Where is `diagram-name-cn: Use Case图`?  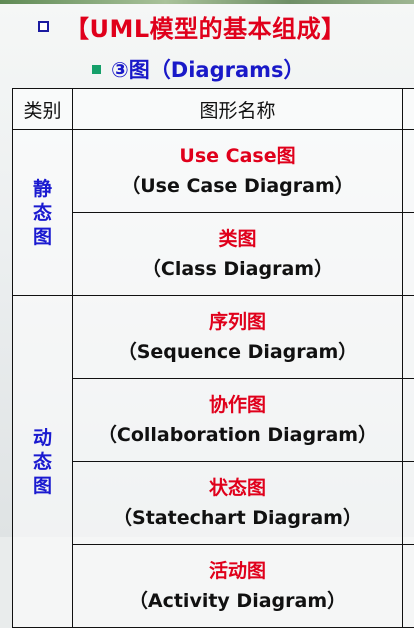
diagram-name-cn: Use Case图 is located at coordinates (237, 156).